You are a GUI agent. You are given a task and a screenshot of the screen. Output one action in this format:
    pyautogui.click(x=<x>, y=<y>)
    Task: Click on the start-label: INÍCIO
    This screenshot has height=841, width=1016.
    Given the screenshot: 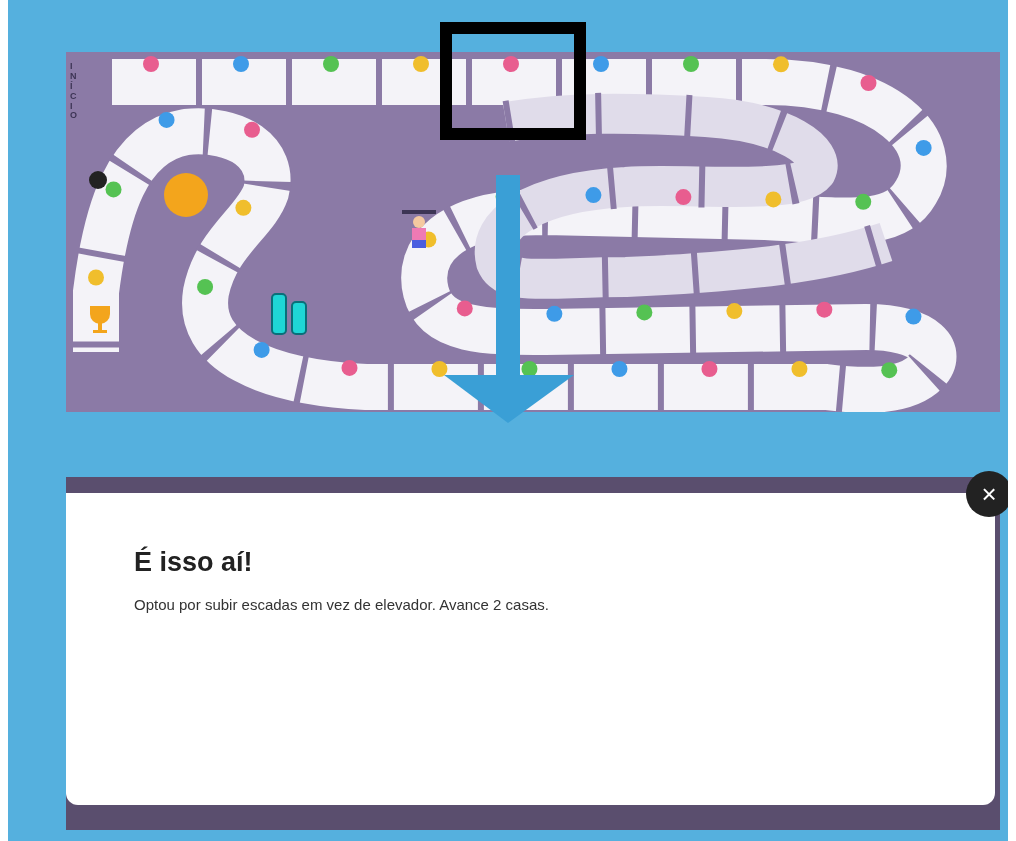 What is the action you would take?
    pyautogui.click(x=73, y=92)
    